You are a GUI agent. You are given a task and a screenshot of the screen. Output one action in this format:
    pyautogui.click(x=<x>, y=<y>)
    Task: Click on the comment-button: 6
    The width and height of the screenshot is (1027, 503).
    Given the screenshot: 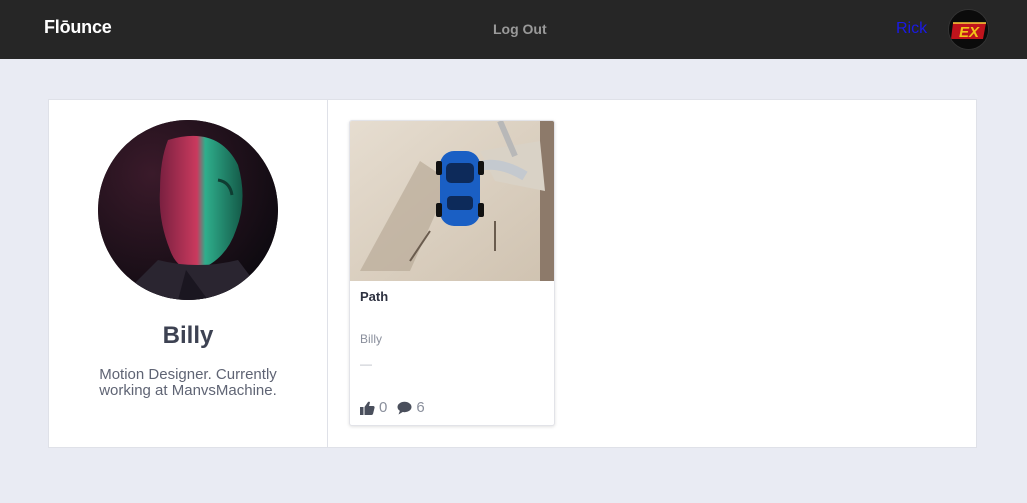 What is the action you would take?
    pyautogui.click(x=411, y=407)
    